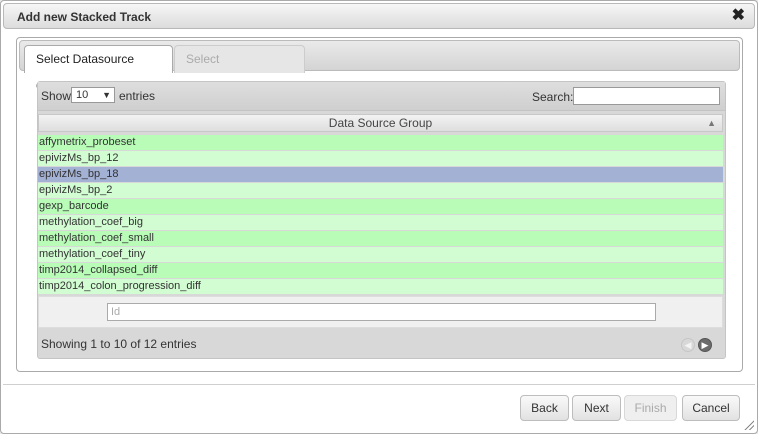 The height and width of the screenshot is (434, 758). What do you see at coordinates (380, 158) in the screenshot?
I see `table-row: epivizMs_bp_12` at bounding box center [380, 158].